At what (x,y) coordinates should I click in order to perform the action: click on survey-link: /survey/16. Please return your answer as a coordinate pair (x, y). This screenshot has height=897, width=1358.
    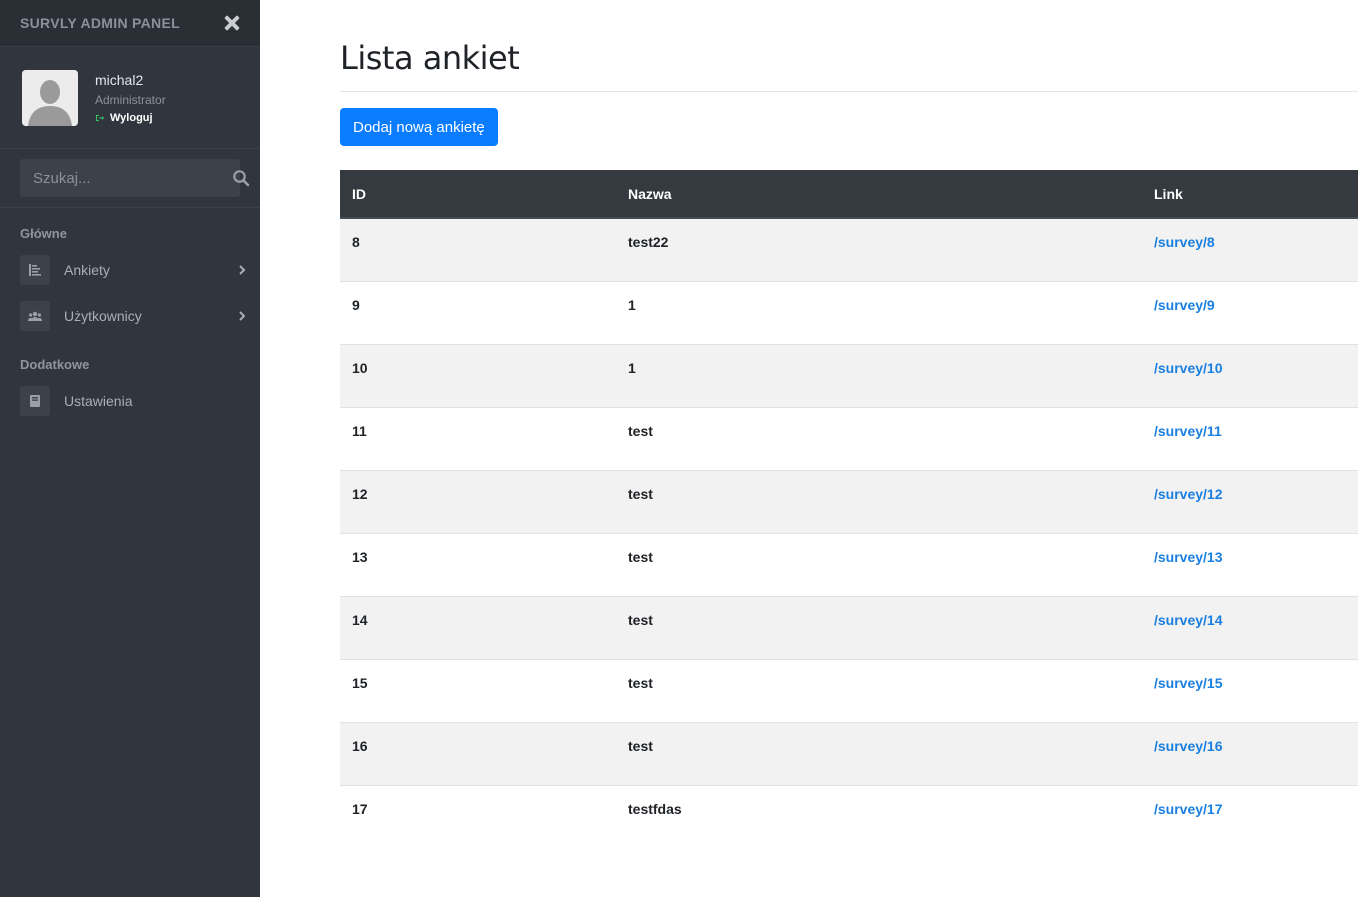
    Looking at the image, I should click on (1188, 746).